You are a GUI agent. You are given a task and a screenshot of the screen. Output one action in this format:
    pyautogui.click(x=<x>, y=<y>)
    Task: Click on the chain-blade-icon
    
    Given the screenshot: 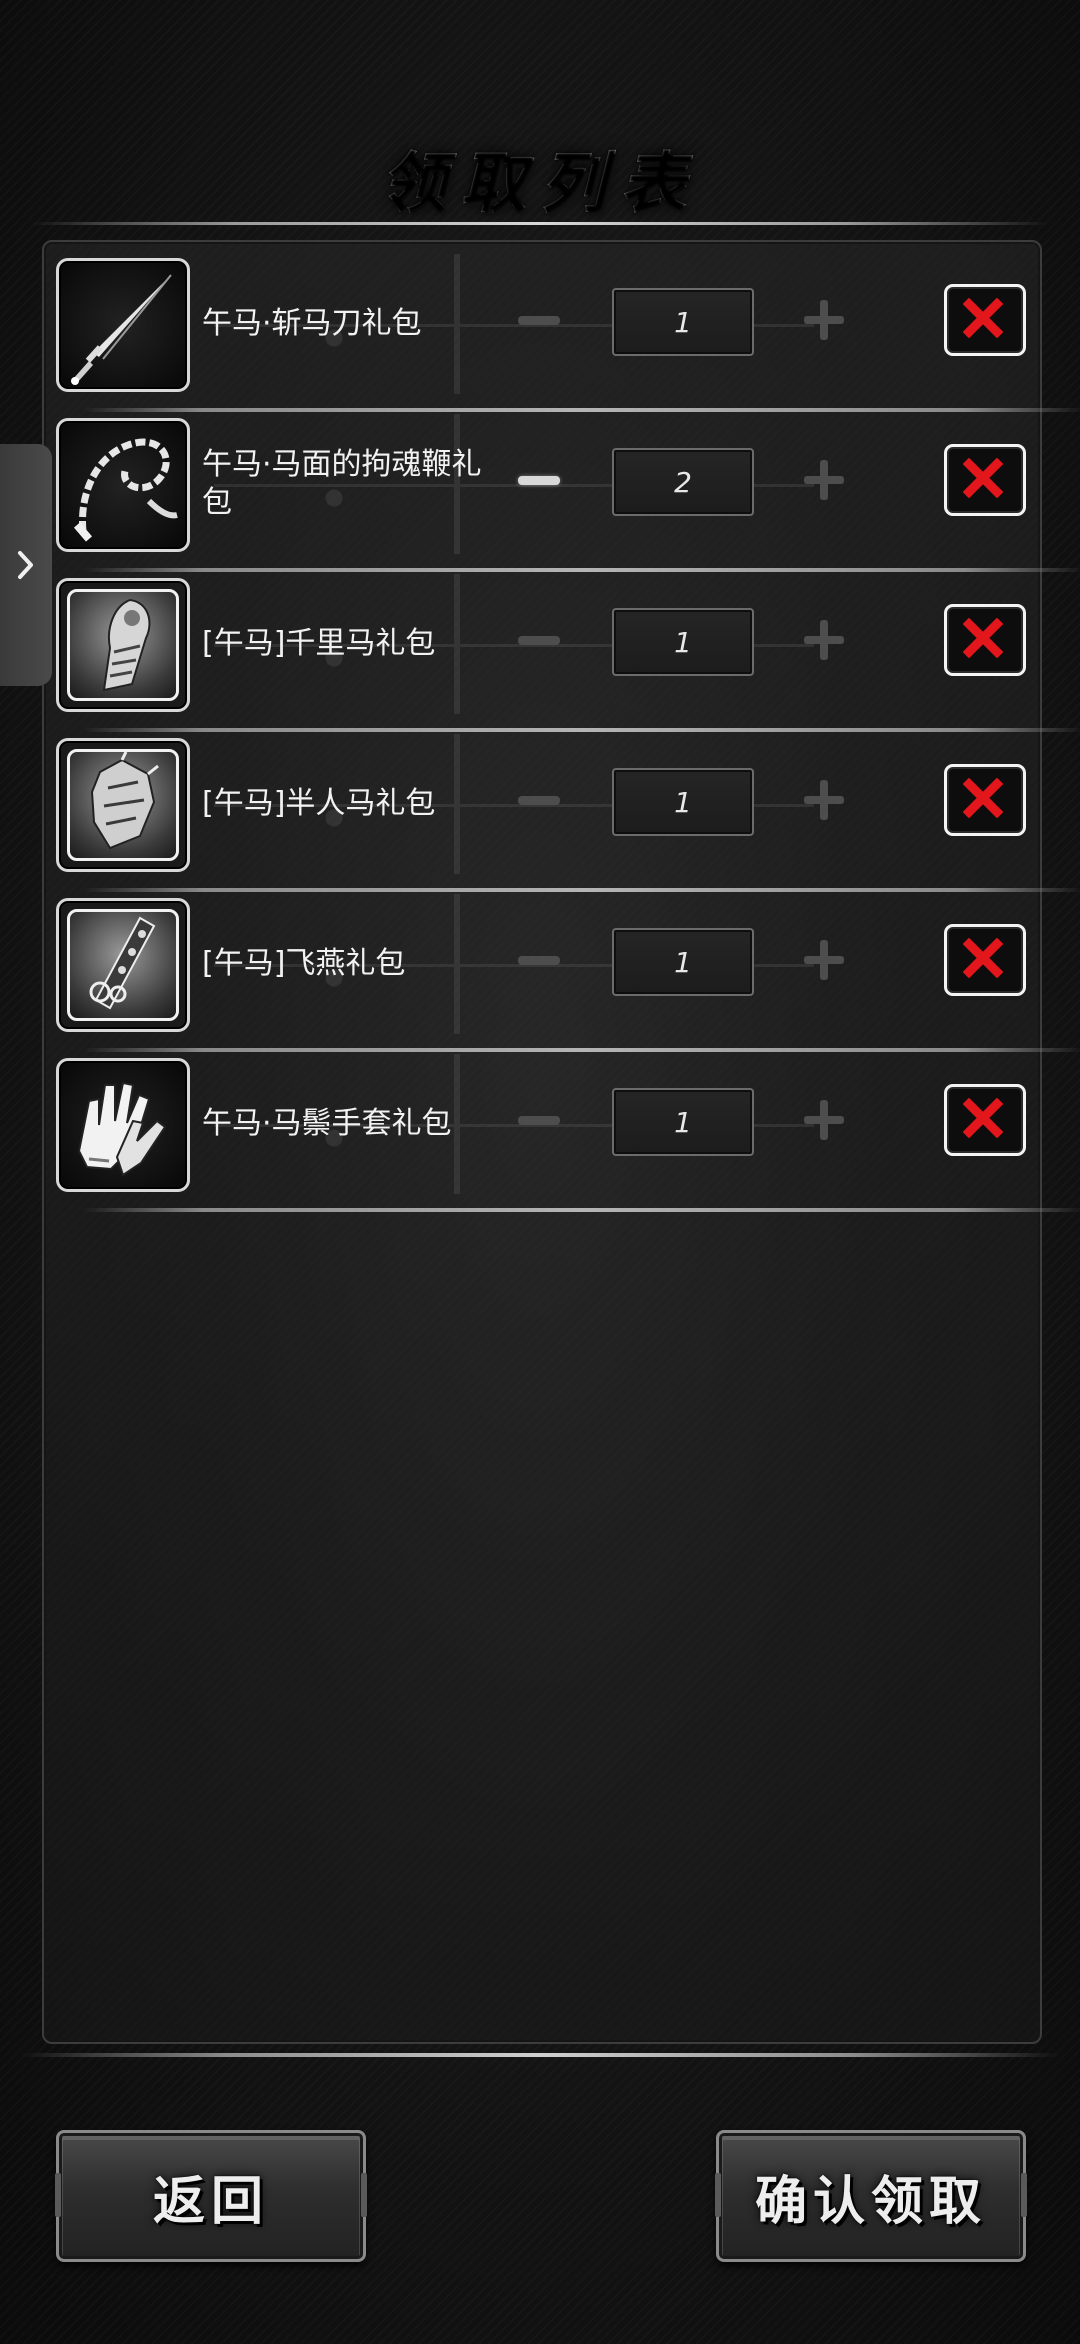 What is the action you would take?
    pyautogui.click(x=122, y=963)
    